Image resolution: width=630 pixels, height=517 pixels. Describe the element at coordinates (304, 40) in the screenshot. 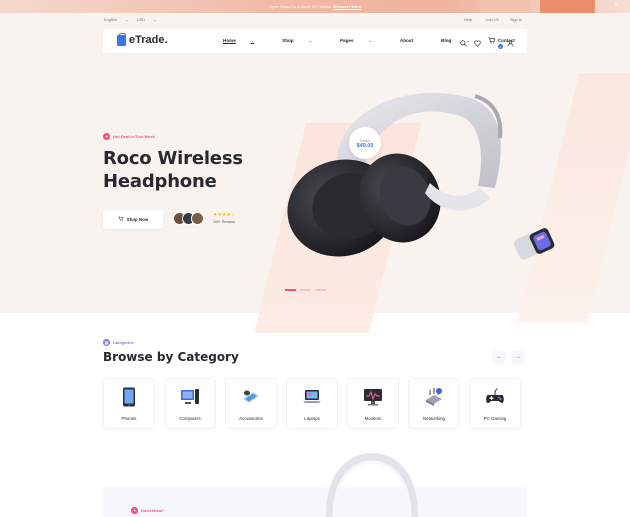

I see `nav-item-shop: Shop ⌄` at that location.